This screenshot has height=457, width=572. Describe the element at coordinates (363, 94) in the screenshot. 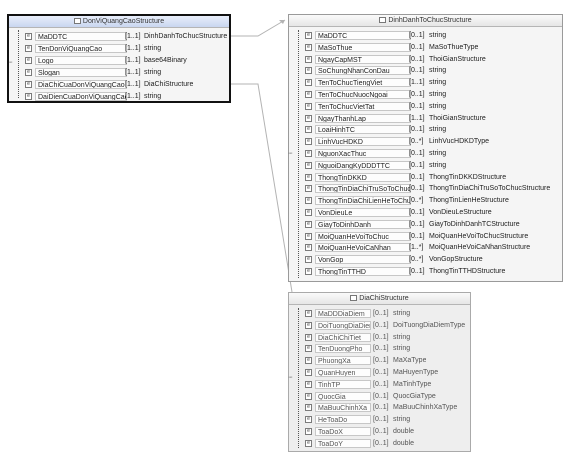

I see `field-name: TenToChucNuocNgoai` at that location.